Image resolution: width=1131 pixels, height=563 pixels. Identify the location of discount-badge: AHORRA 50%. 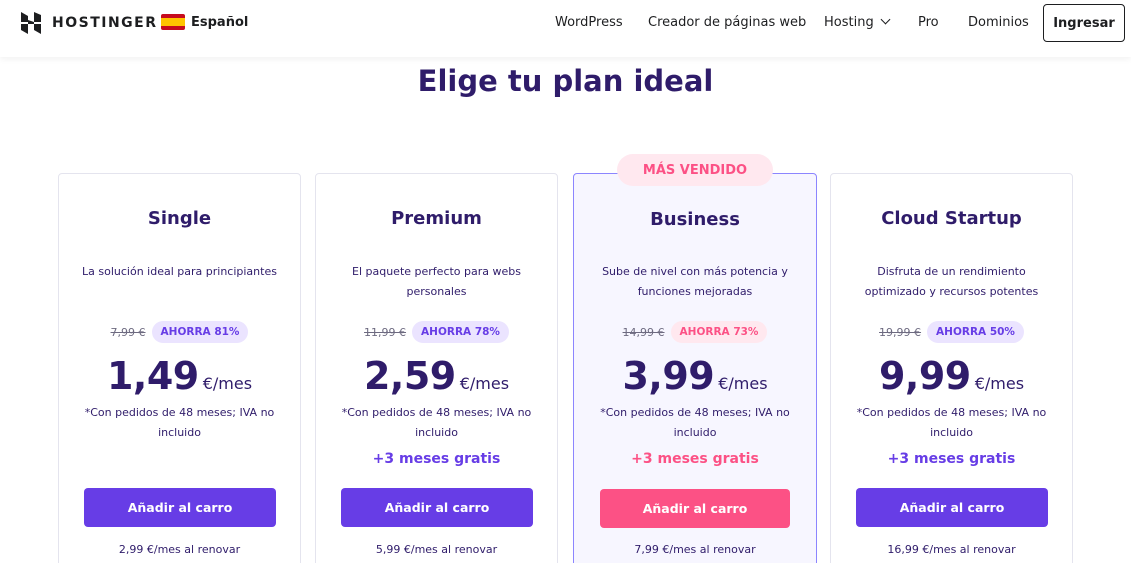
(975, 332).